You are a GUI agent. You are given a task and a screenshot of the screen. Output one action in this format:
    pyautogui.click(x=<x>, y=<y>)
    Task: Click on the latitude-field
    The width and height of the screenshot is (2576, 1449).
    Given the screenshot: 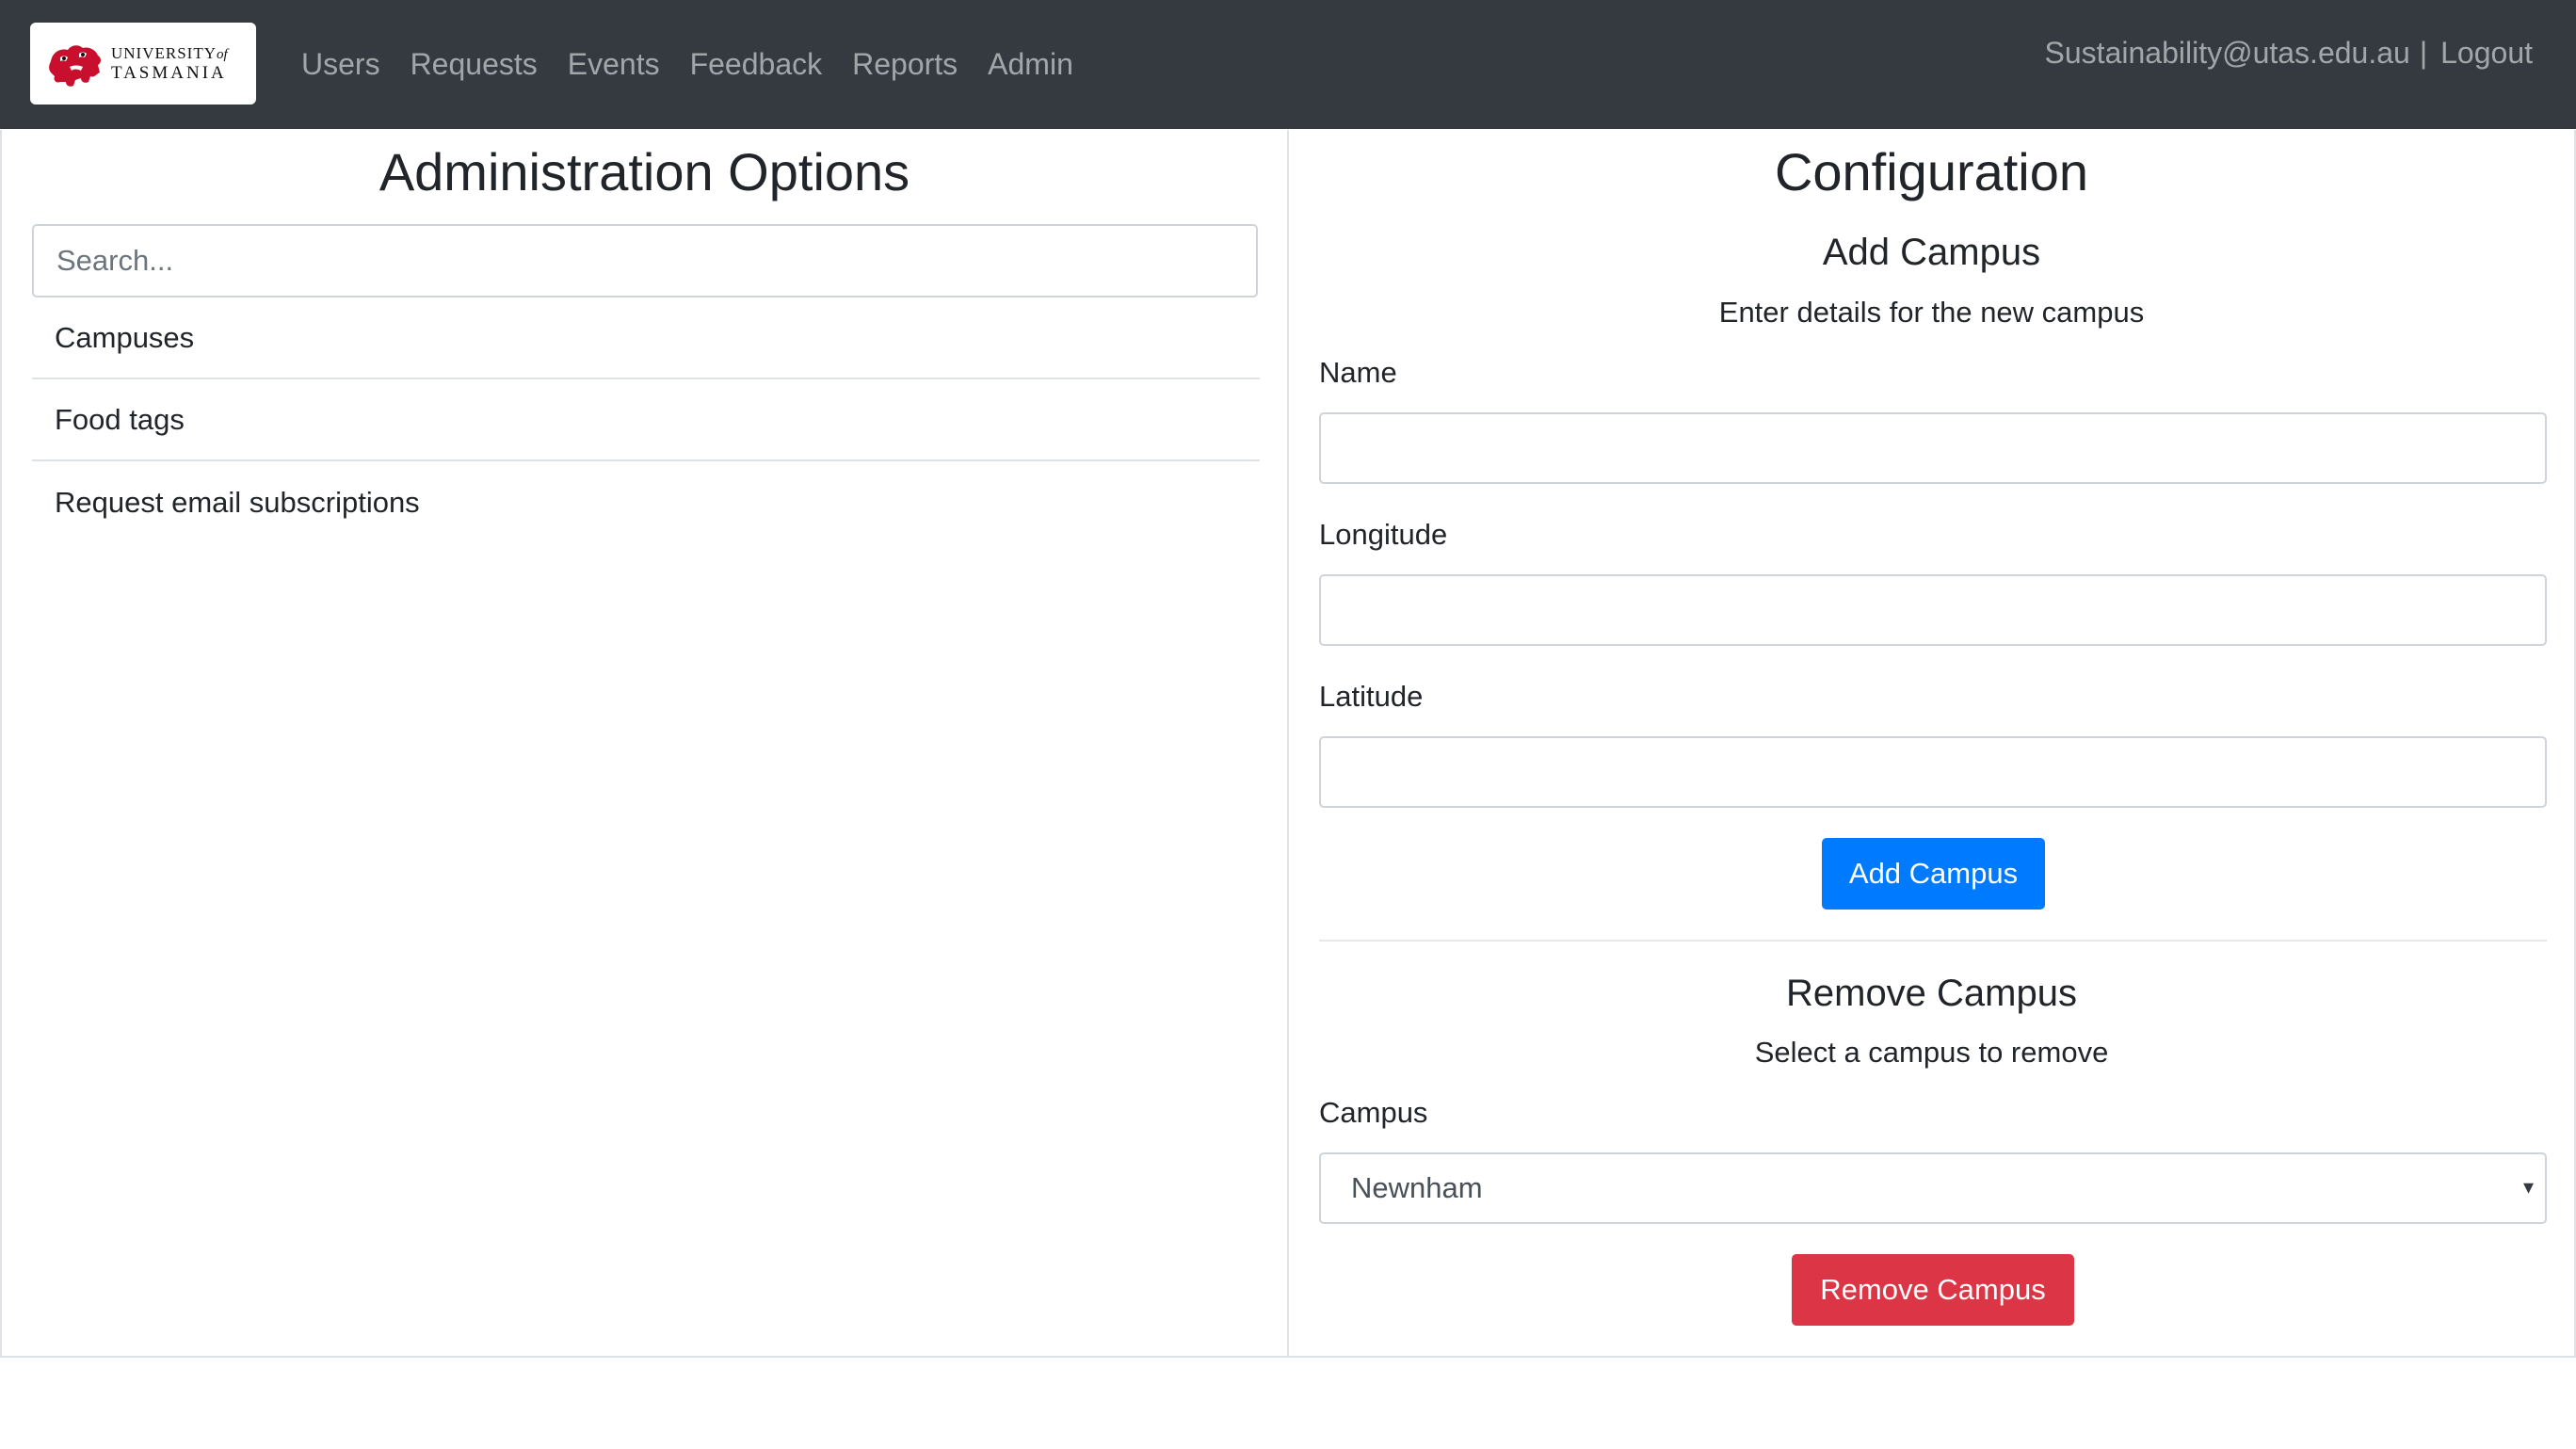 What is the action you would take?
    pyautogui.click(x=1933, y=772)
    